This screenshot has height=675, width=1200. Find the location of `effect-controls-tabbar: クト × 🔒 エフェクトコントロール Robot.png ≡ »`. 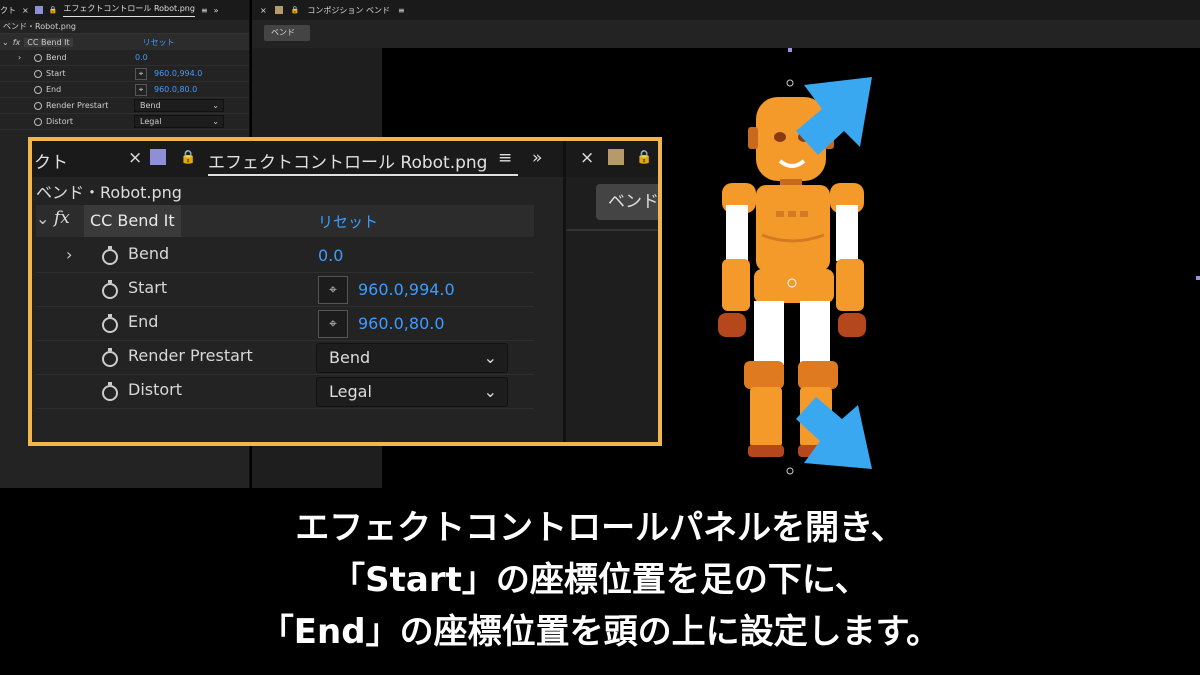

effect-controls-tabbar: クト × 🔒 エフェクトコントロール Robot.png ≡ » is located at coordinates (124, 10).